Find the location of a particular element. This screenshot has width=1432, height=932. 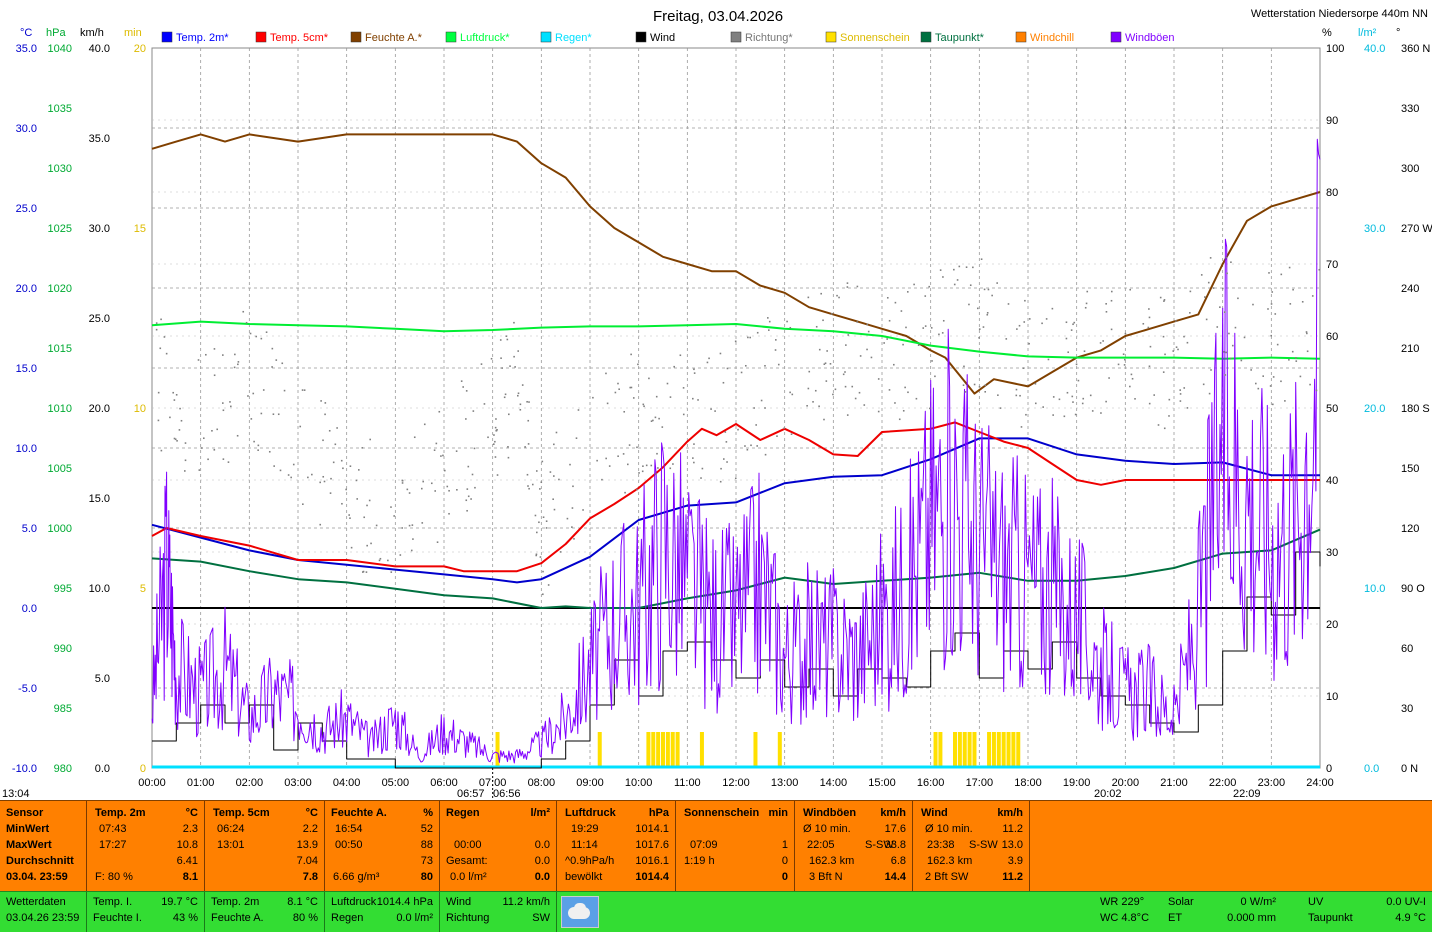

temp5-min-time: 06:24 is located at coordinates (231, 829).